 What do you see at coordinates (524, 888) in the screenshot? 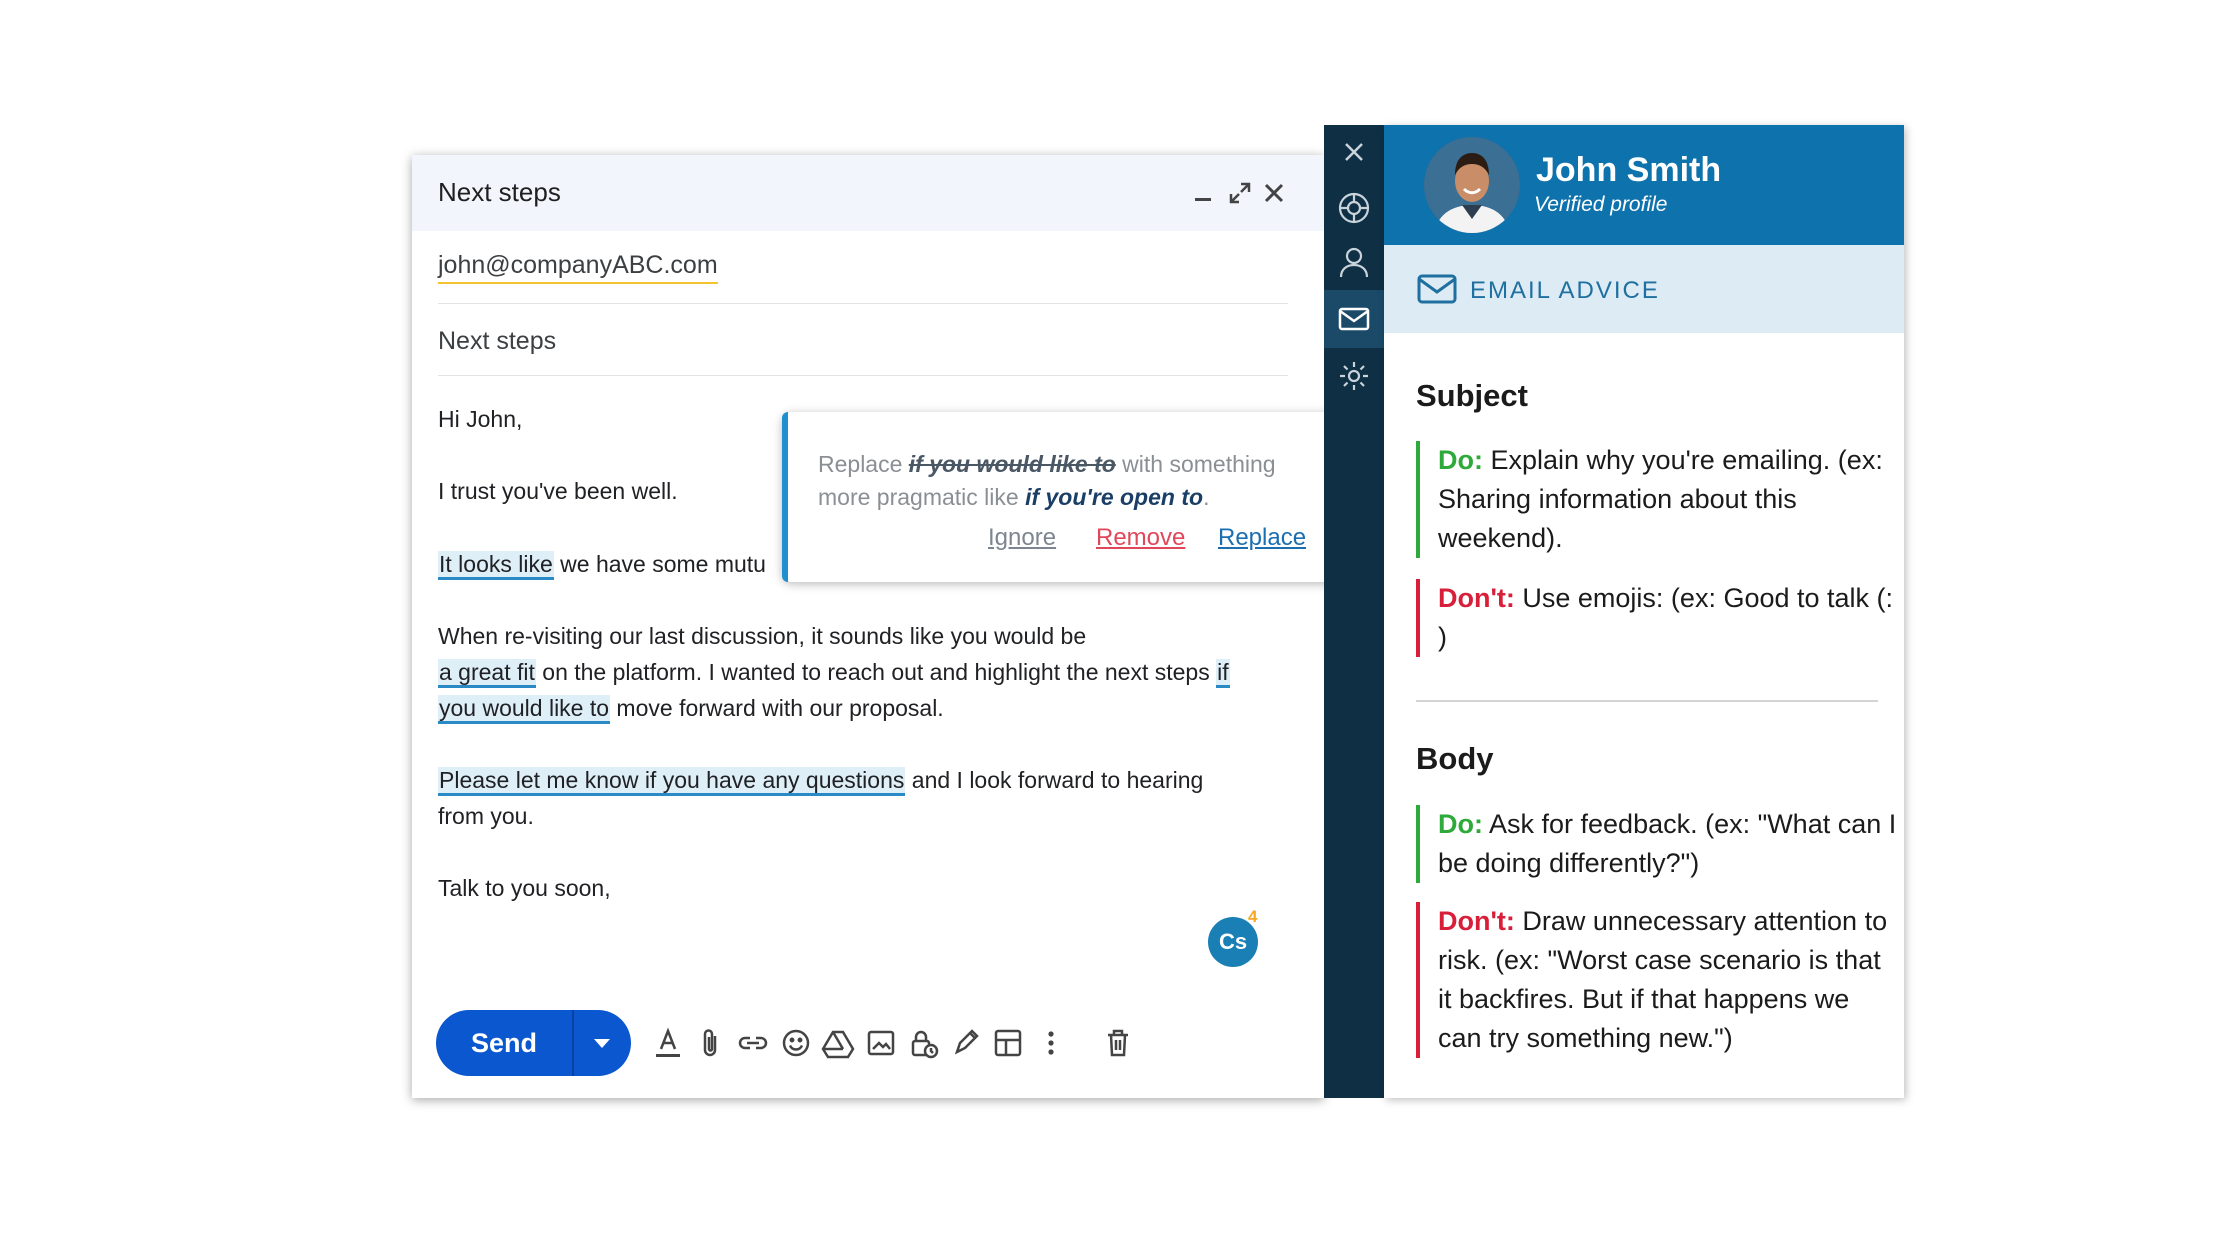
I see `signoff-line: Talk to you soon,` at bounding box center [524, 888].